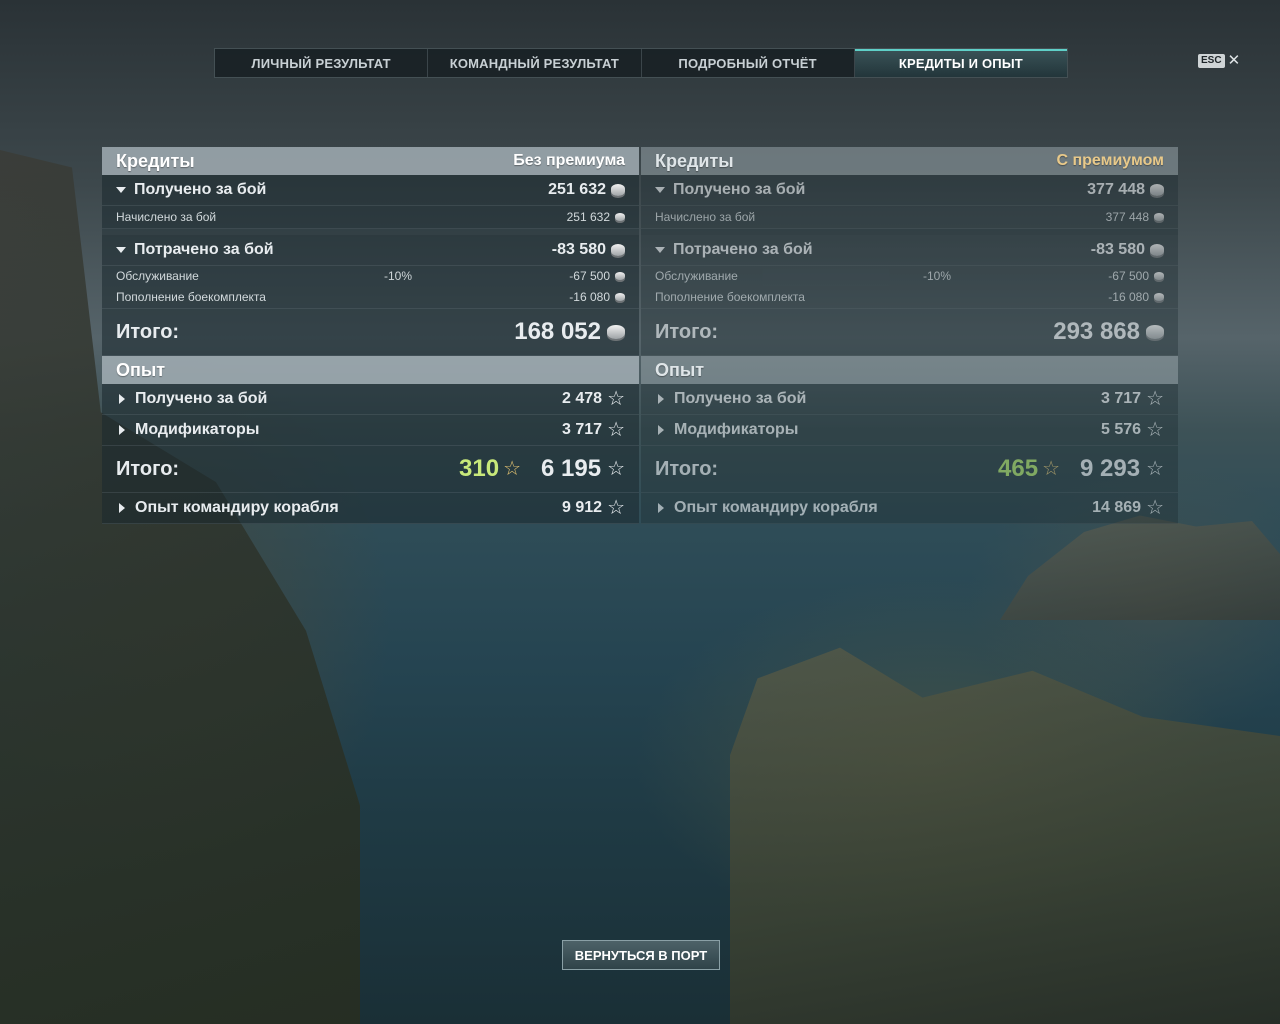  I want to click on xp-modifiers-row: Модификаторы 5 576 ☆, so click(909, 430).